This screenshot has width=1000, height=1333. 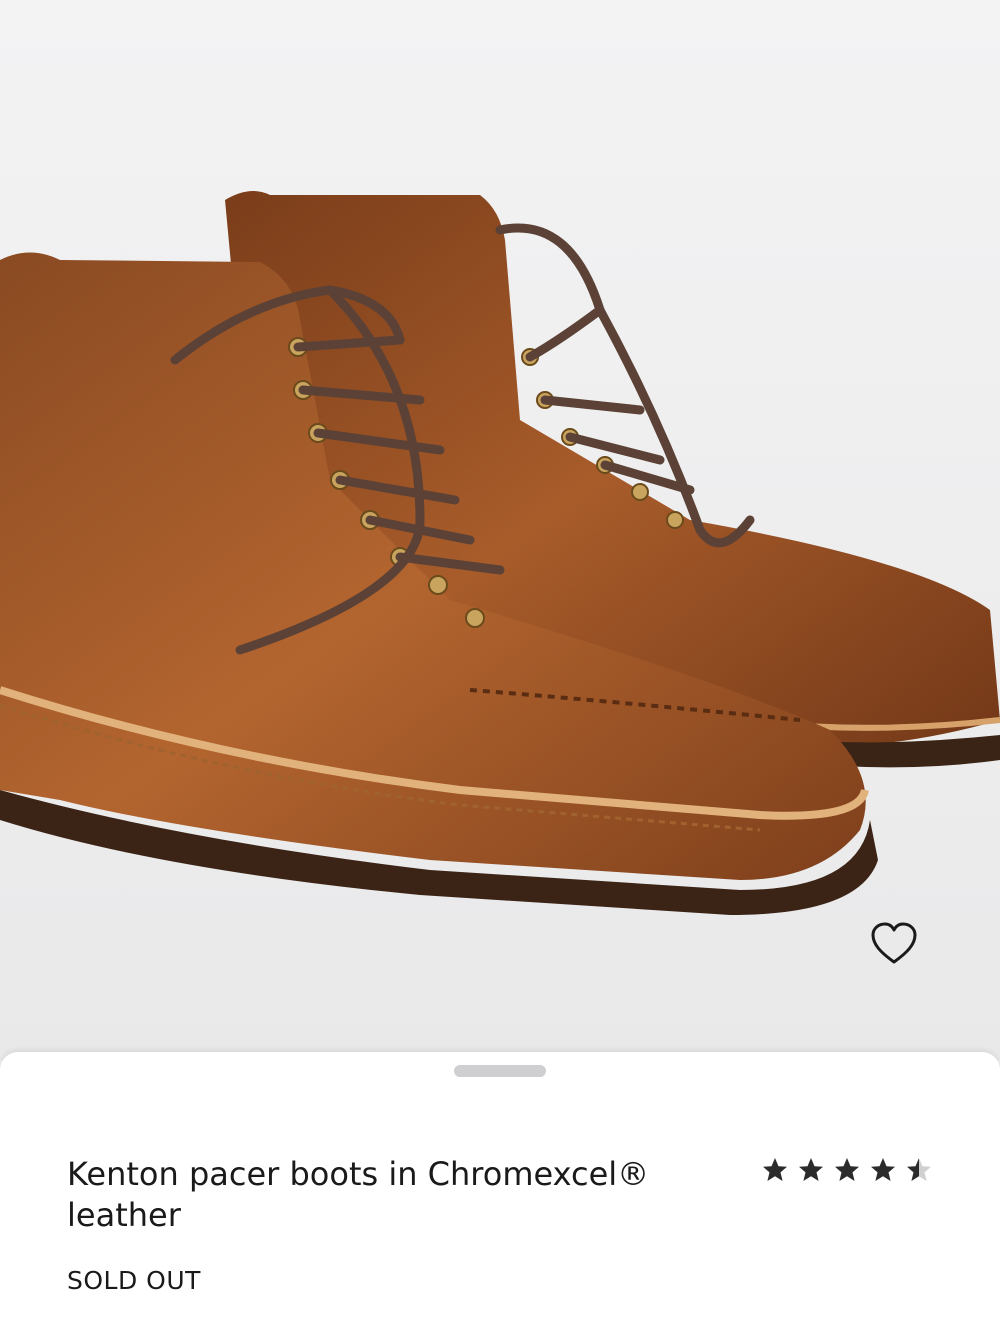 What do you see at coordinates (894, 943) in the screenshot?
I see `heart-icon` at bounding box center [894, 943].